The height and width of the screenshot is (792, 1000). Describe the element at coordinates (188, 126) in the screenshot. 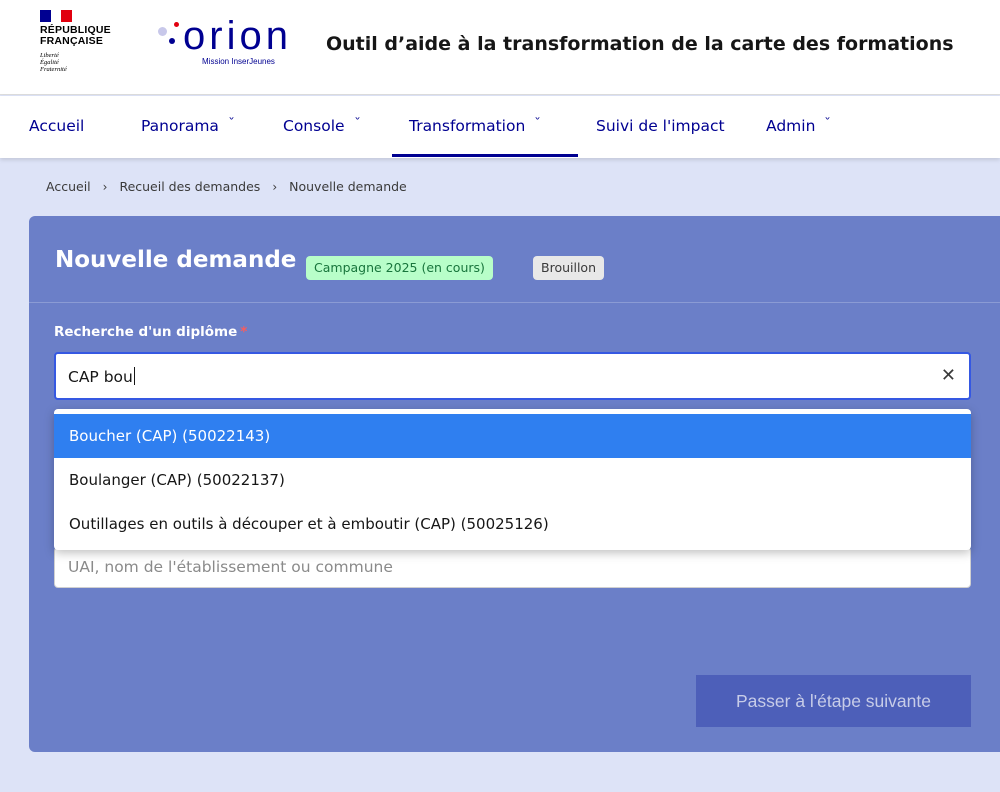

I see `nav-item-panorama: Panorama ˅` at that location.